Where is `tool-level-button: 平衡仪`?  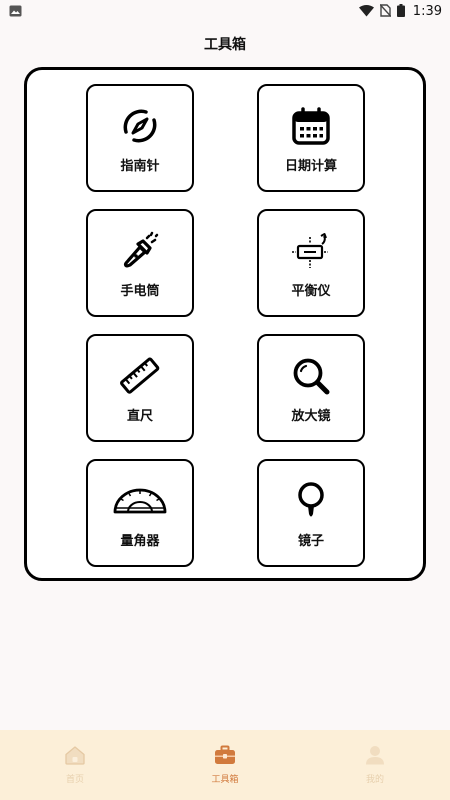 tool-level-button: 平衡仪 is located at coordinates (311, 263).